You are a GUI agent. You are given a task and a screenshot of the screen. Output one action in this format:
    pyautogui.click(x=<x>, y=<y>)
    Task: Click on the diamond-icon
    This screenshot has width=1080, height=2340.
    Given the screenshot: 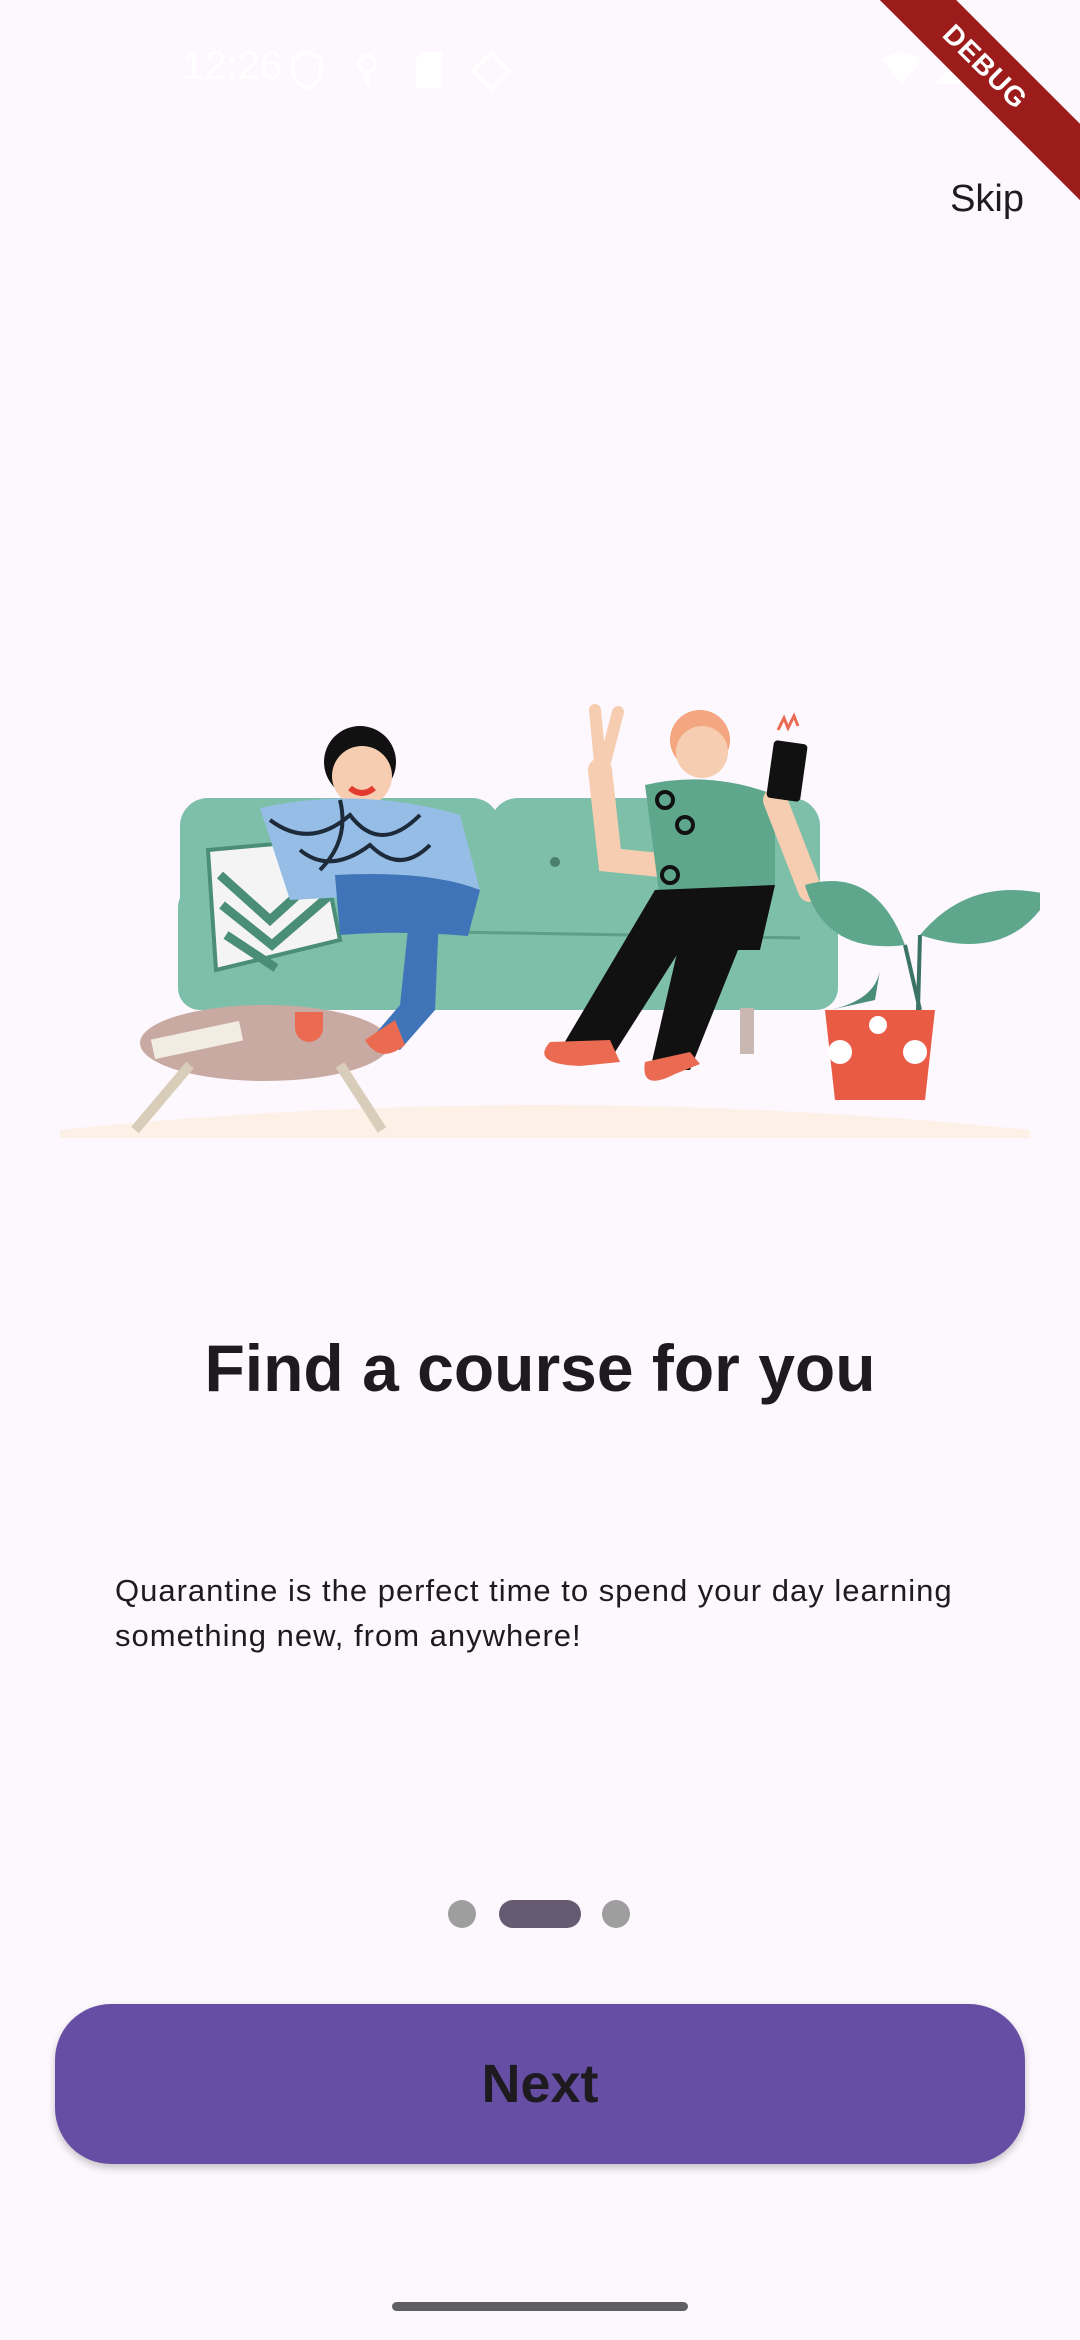 What is the action you would take?
    pyautogui.click(x=491, y=73)
    